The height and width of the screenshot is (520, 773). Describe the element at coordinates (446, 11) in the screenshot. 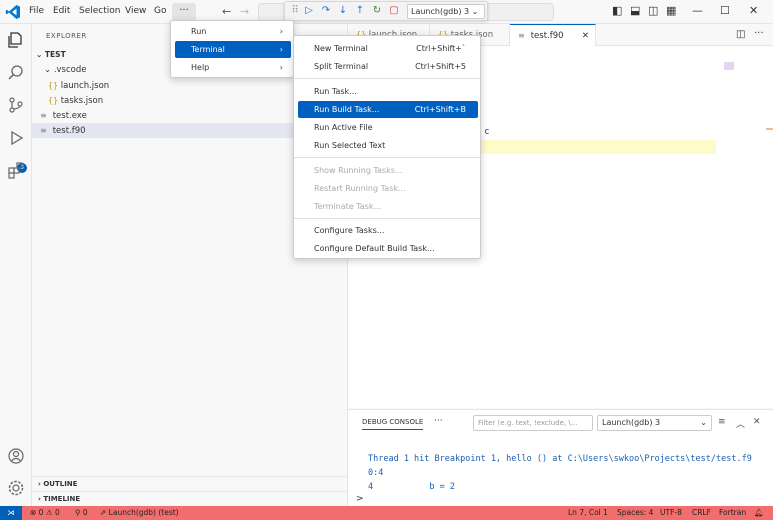

I see `debug-config-select: Launch(gdb) 3 ⌄` at that location.